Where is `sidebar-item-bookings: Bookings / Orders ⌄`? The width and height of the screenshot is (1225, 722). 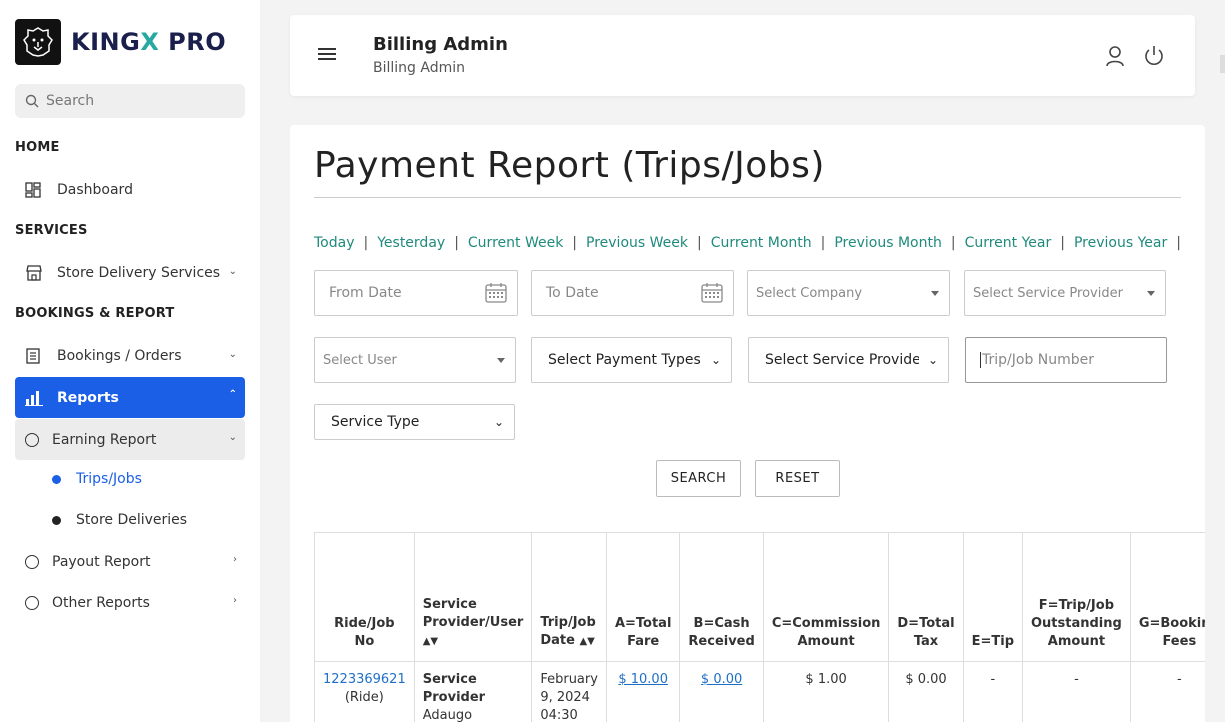 sidebar-item-bookings: Bookings / Orders ⌄ is located at coordinates (130, 356).